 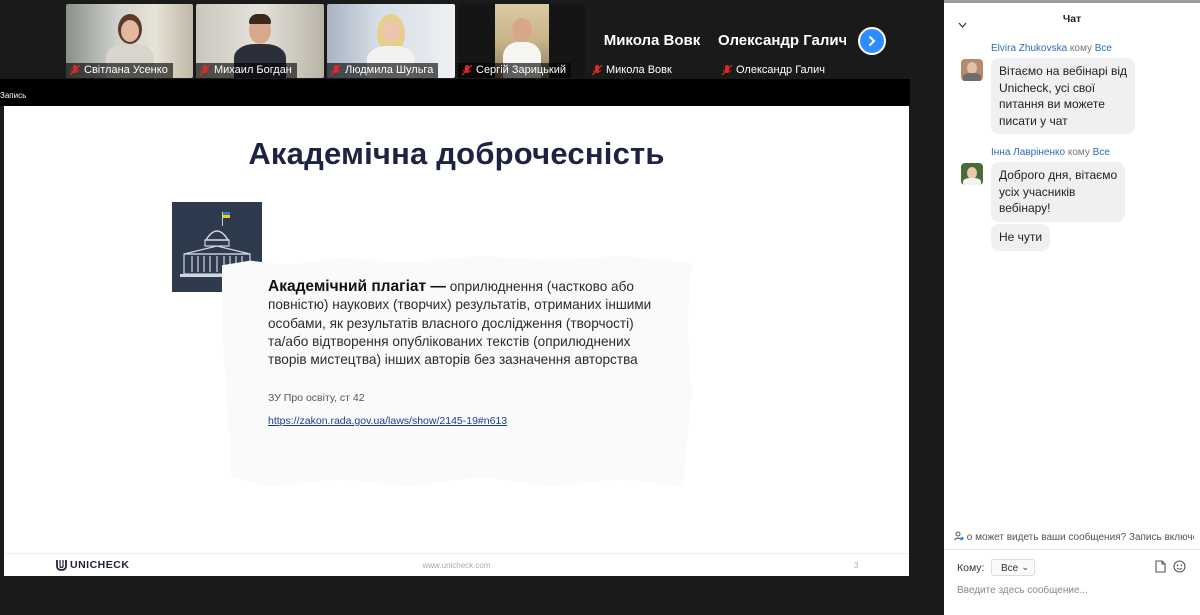 What do you see at coordinates (1072, 1) in the screenshot?
I see `chat-top-border` at bounding box center [1072, 1].